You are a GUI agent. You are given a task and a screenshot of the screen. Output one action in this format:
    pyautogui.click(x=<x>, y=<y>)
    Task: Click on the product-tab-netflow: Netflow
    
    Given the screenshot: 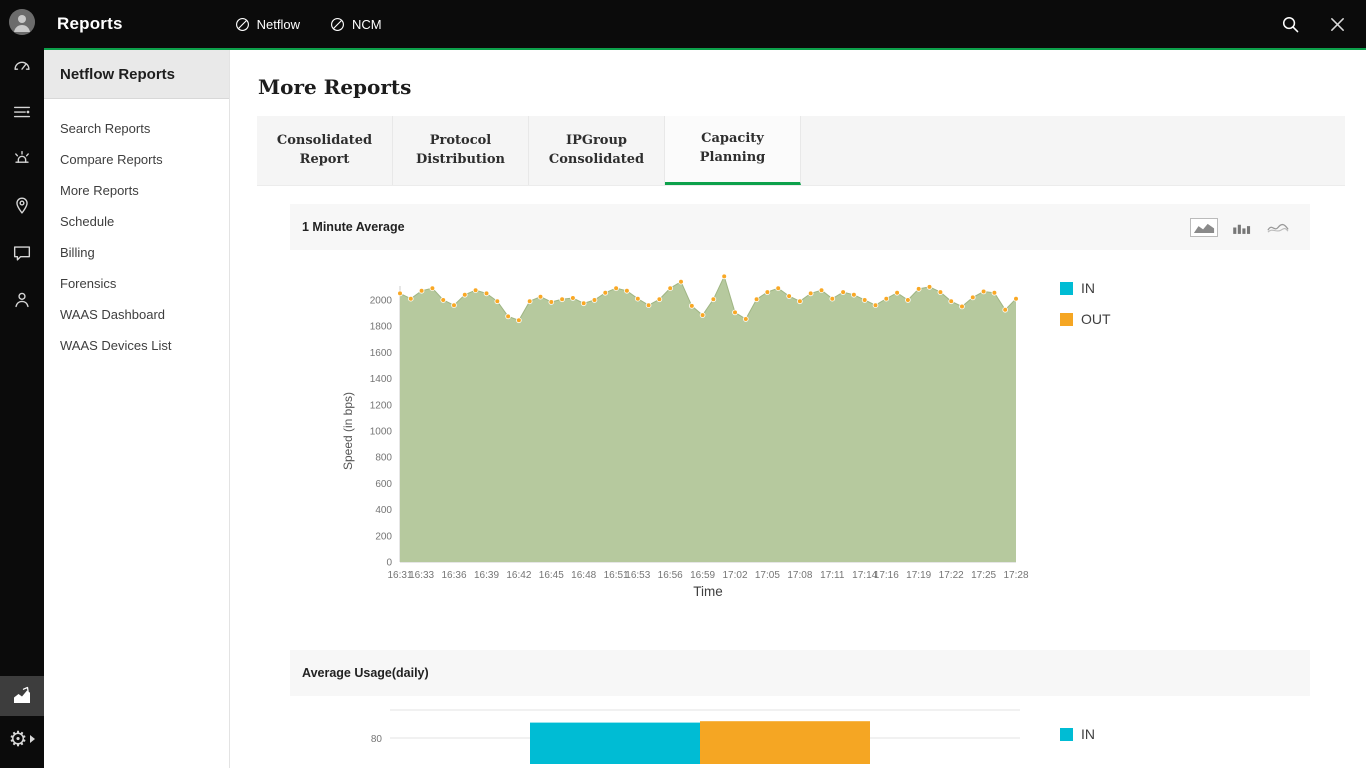 What is the action you would take?
    pyautogui.click(x=267, y=24)
    